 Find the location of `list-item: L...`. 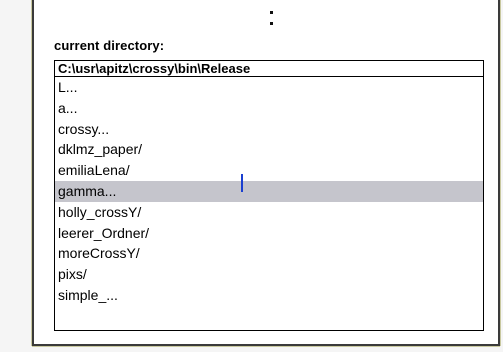

list-item: L... is located at coordinates (269, 87).